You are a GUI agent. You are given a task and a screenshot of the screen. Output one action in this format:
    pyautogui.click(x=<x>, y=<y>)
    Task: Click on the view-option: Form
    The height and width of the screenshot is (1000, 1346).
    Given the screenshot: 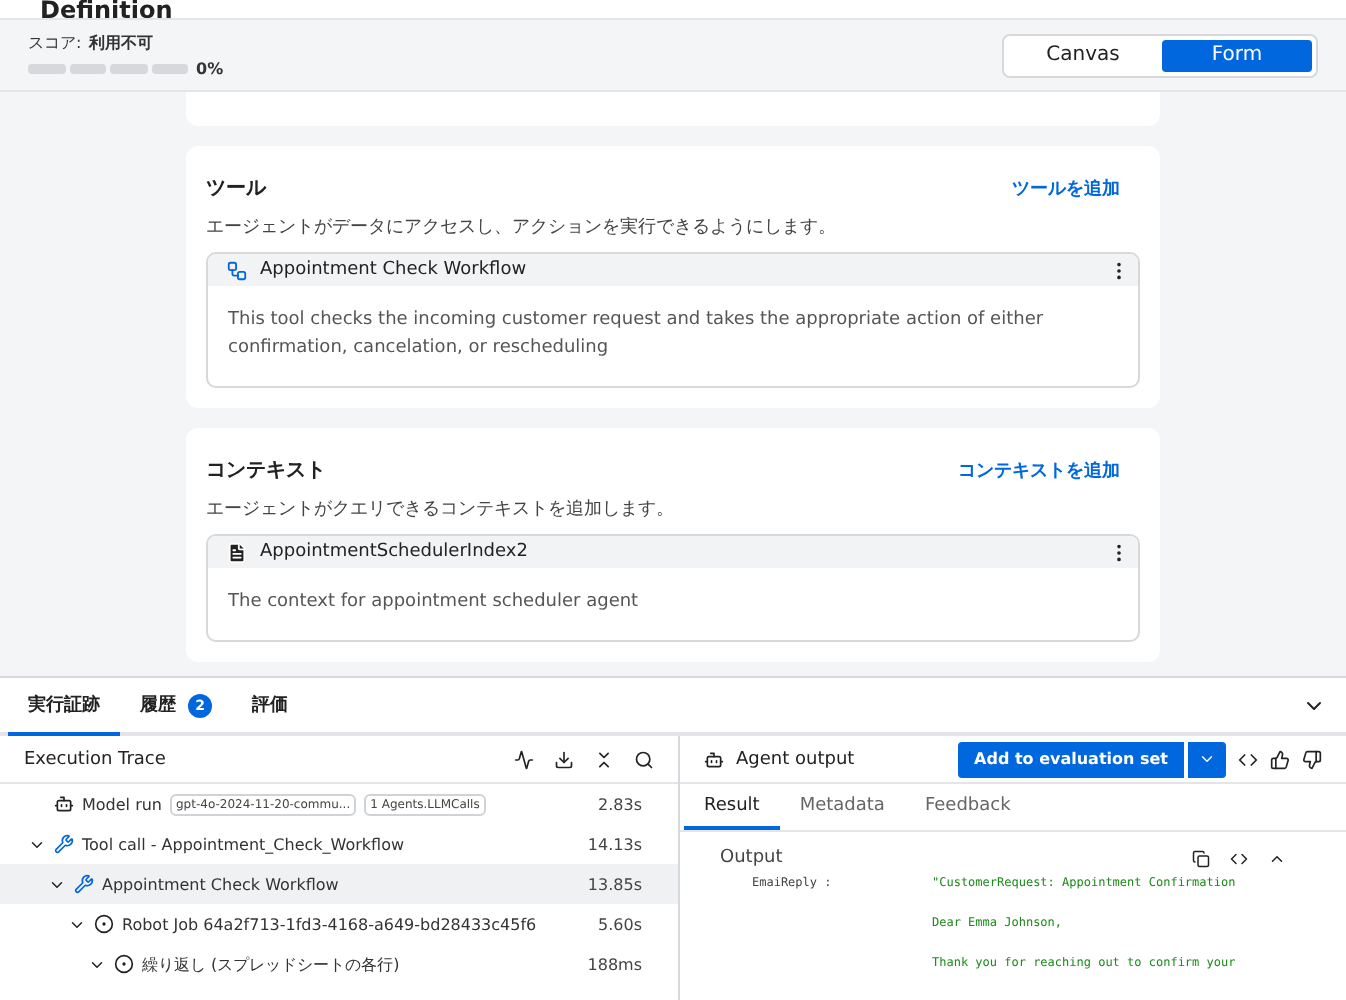 What is the action you would take?
    pyautogui.click(x=1237, y=55)
    